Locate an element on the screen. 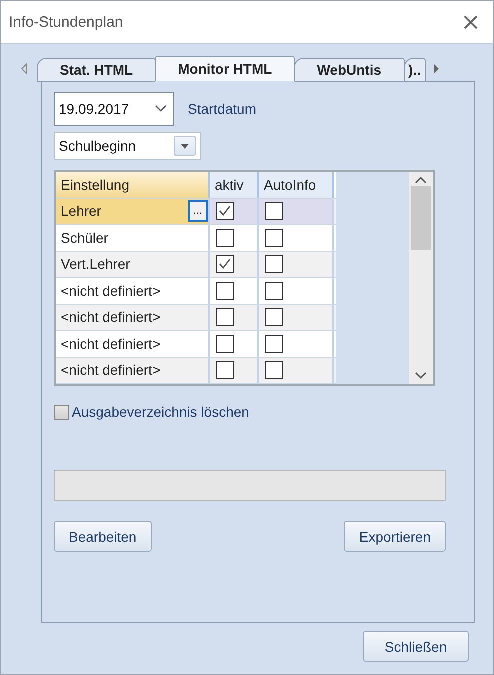 The image size is (494, 675). caret-icon is located at coordinates (185, 146).